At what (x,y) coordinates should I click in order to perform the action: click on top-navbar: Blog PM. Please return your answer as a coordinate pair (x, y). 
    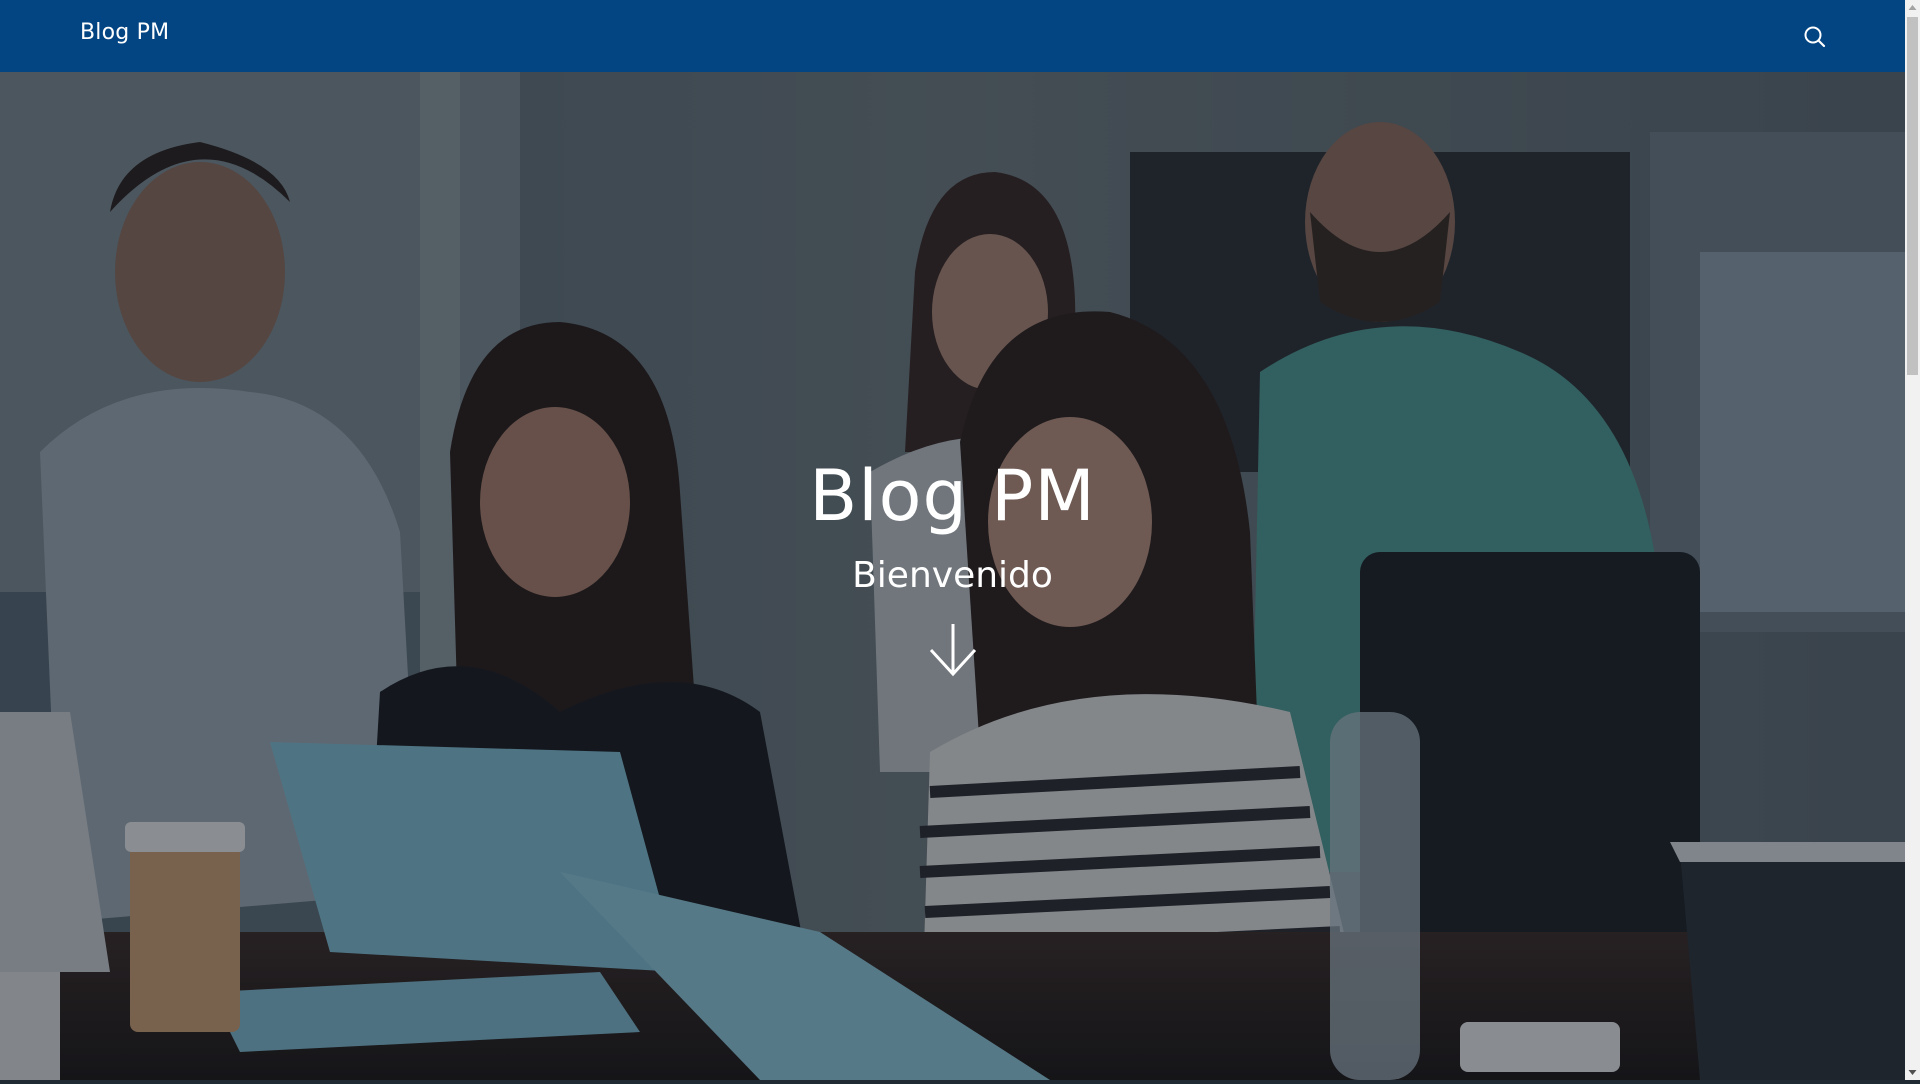
    Looking at the image, I should click on (952, 36).